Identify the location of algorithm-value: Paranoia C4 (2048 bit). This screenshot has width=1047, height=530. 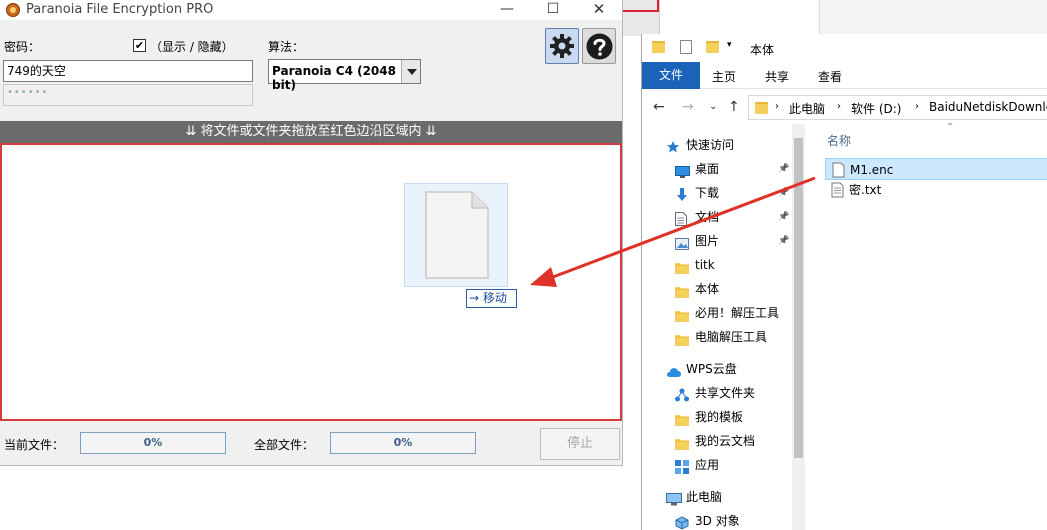
(334, 78).